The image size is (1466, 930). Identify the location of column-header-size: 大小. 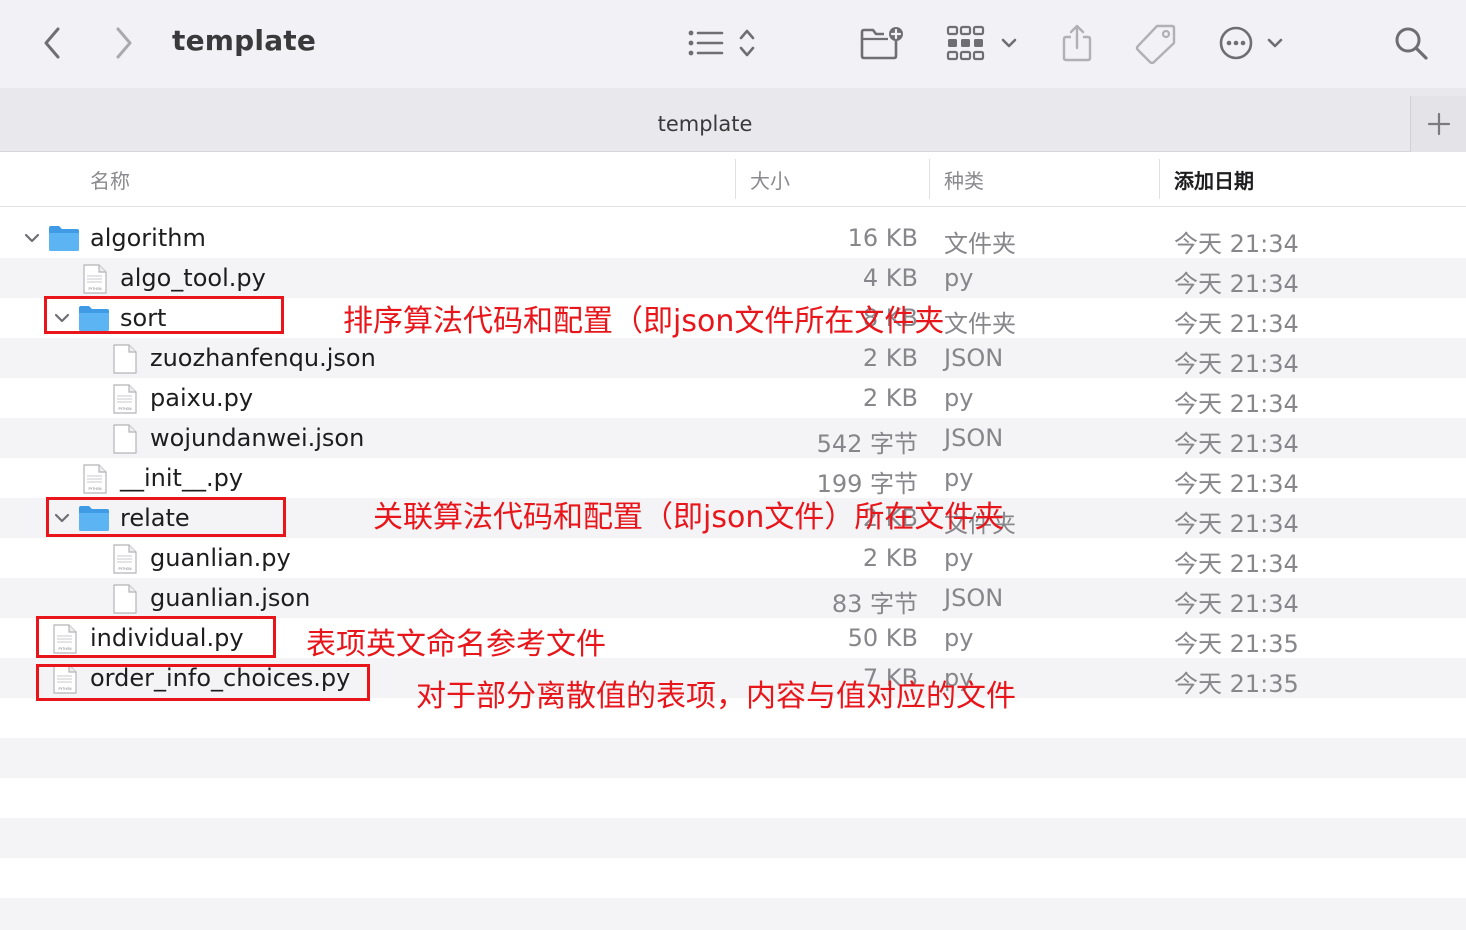
(770, 179).